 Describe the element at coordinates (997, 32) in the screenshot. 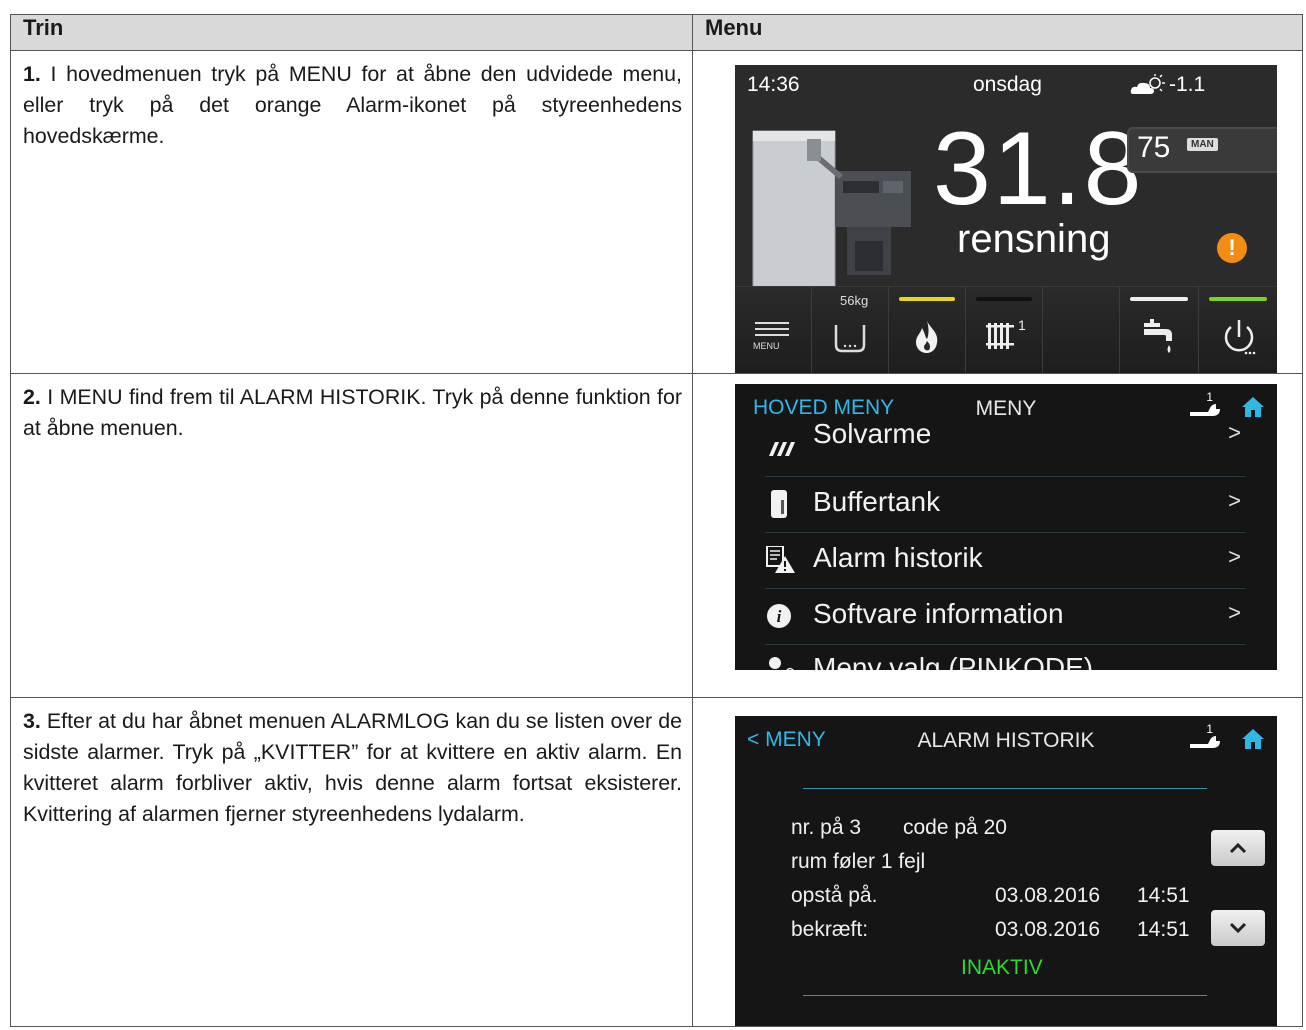

I see `header-menu: Menu` at that location.